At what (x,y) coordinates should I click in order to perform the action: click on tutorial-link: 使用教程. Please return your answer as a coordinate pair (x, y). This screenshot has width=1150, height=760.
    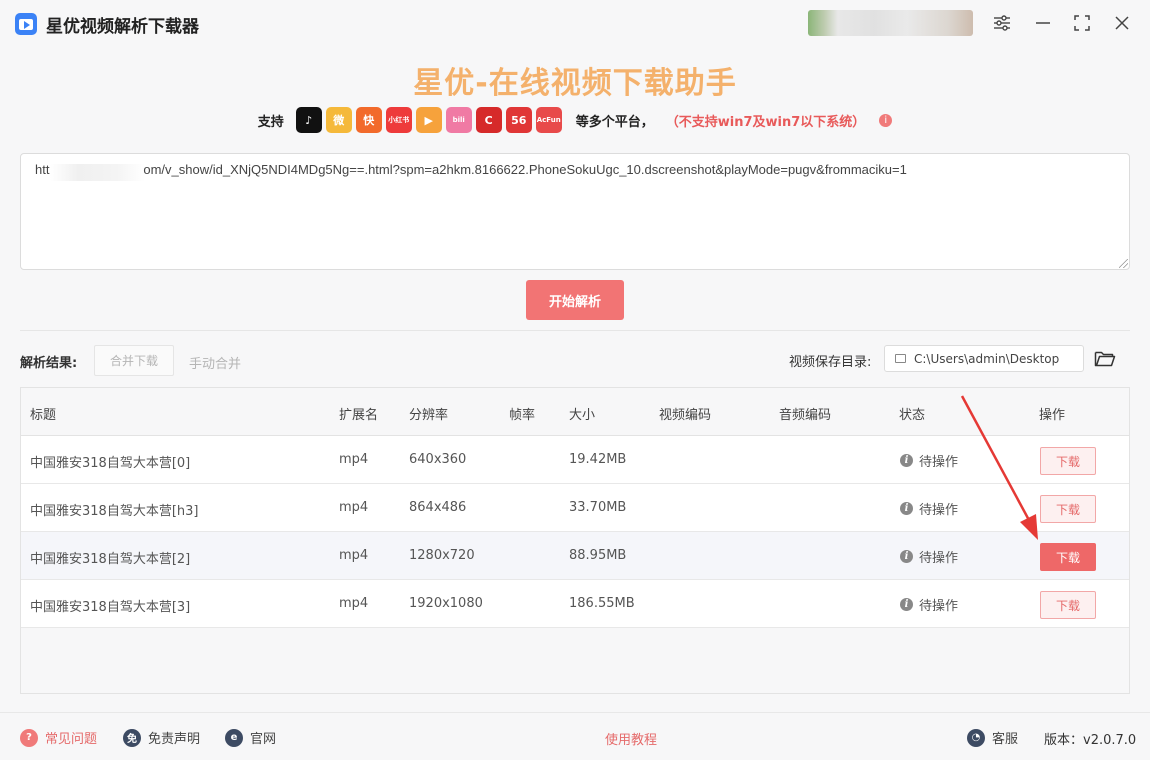
    Looking at the image, I should click on (631, 738).